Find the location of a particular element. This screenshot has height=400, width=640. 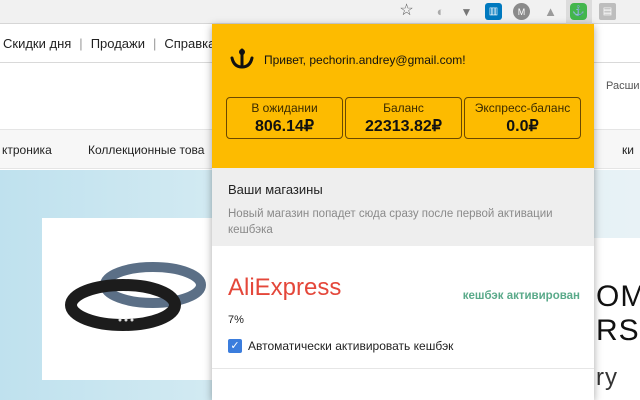

cashback-status: кешбэк активирован is located at coordinates (521, 296).